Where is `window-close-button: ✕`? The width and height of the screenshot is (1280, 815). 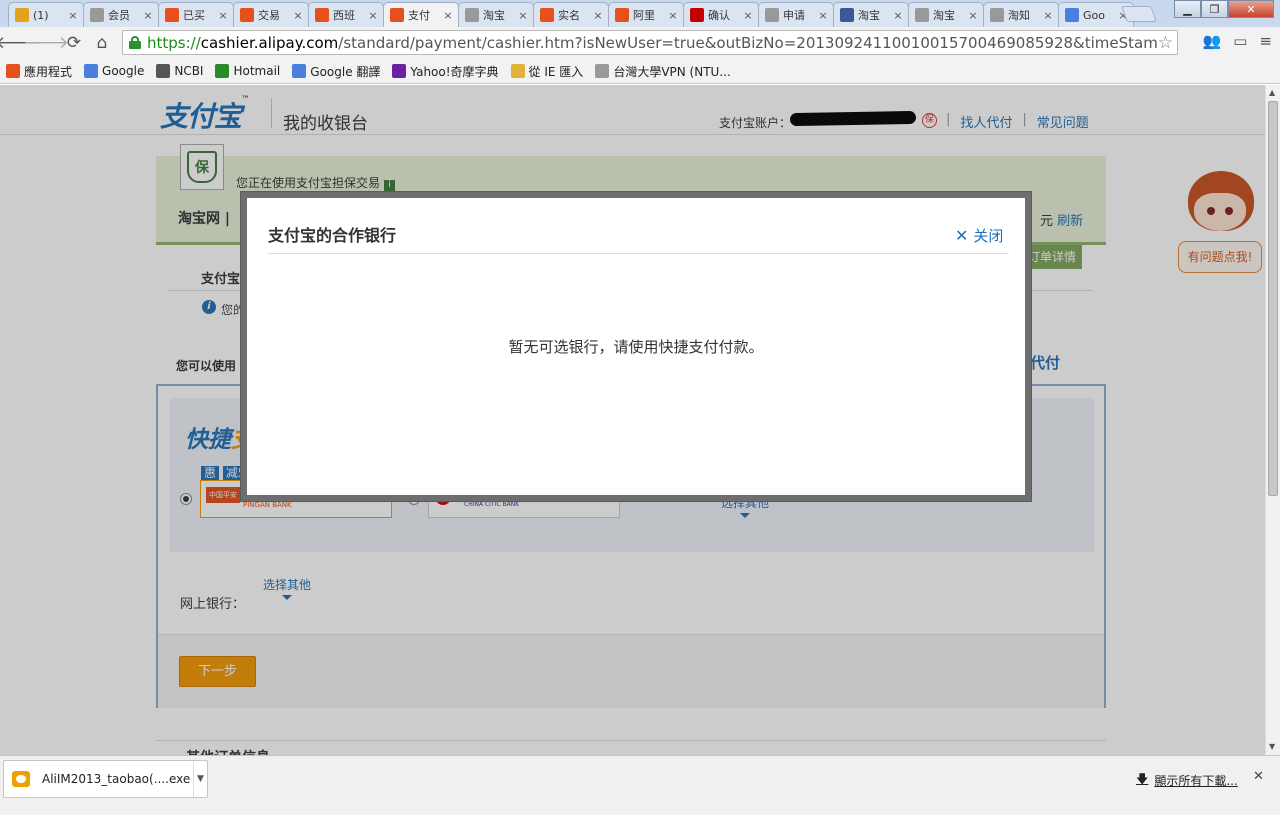 window-close-button: ✕ is located at coordinates (1251, 9).